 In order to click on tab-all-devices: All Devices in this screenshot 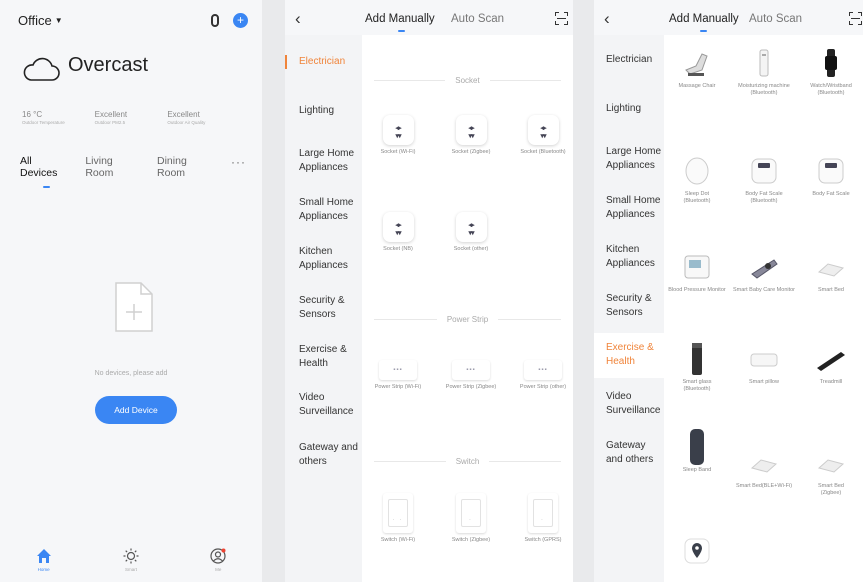, I will do `click(45, 171)`.